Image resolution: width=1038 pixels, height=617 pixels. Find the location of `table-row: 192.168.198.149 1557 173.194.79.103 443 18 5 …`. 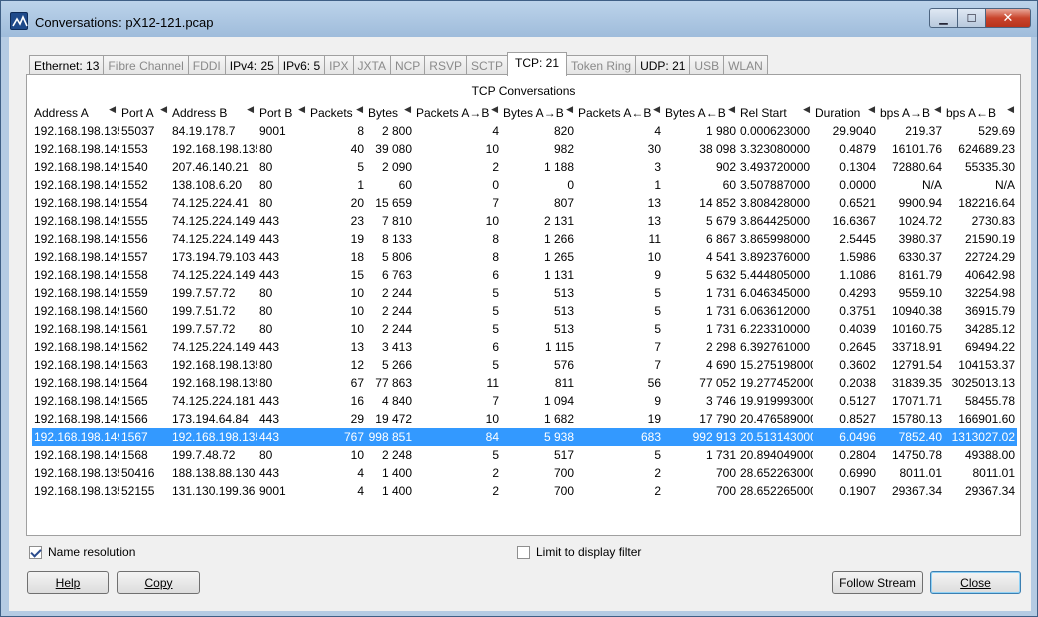

table-row: 192.168.198.149 1557 173.194.79.103 443 18 5 … is located at coordinates (524, 257).